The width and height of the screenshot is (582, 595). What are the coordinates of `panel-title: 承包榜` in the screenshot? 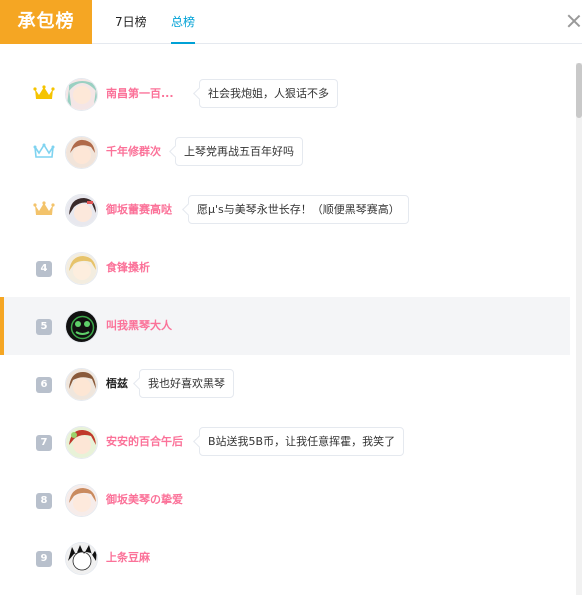 It's located at (46, 22).